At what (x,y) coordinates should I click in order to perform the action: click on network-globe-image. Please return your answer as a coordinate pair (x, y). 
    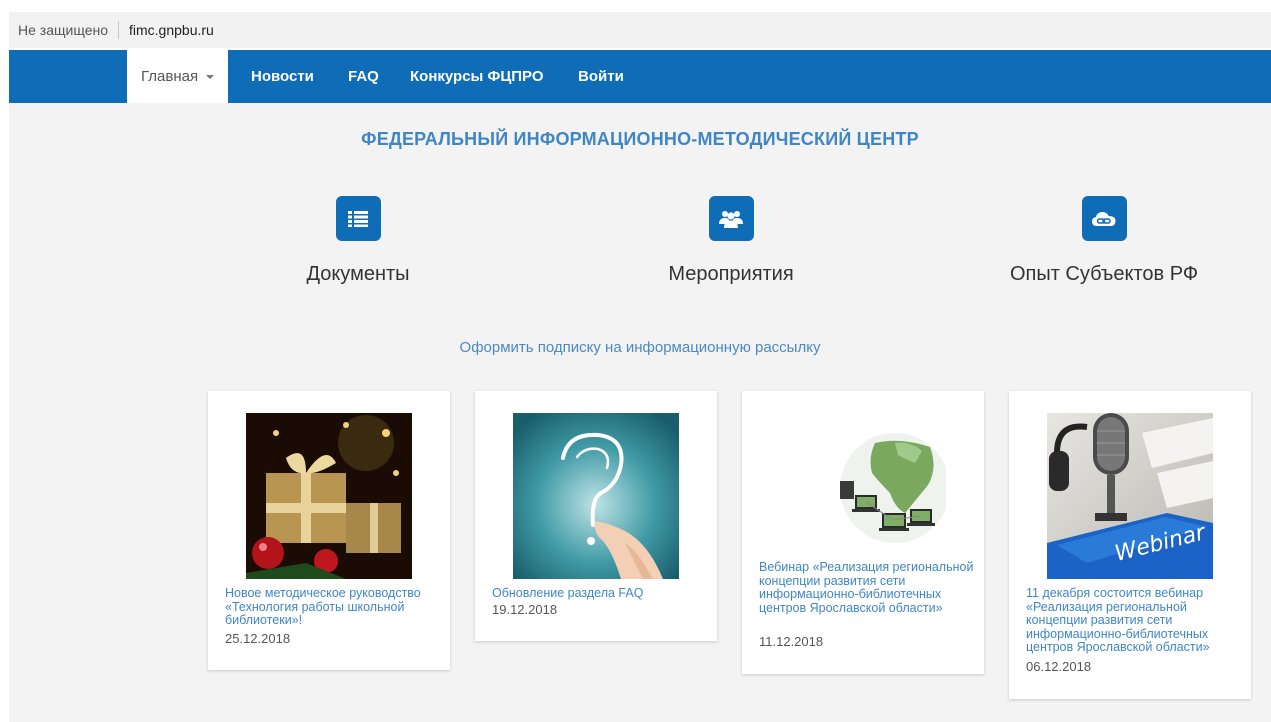
    Looking at the image, I should click on (863, 496).